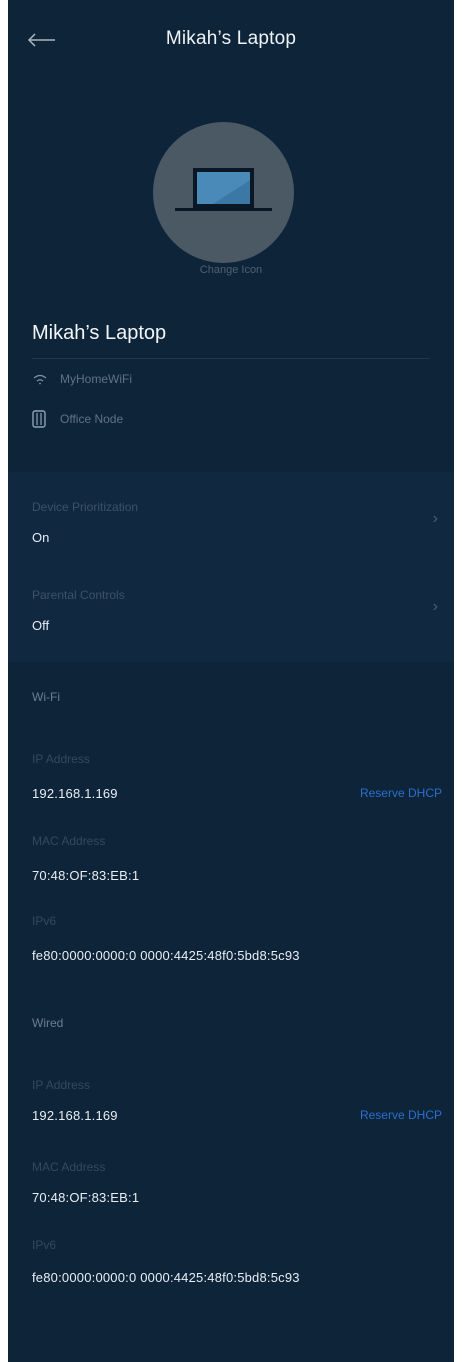 The image size is (462, 1362). I want to click on back-button, so click(42, 40).